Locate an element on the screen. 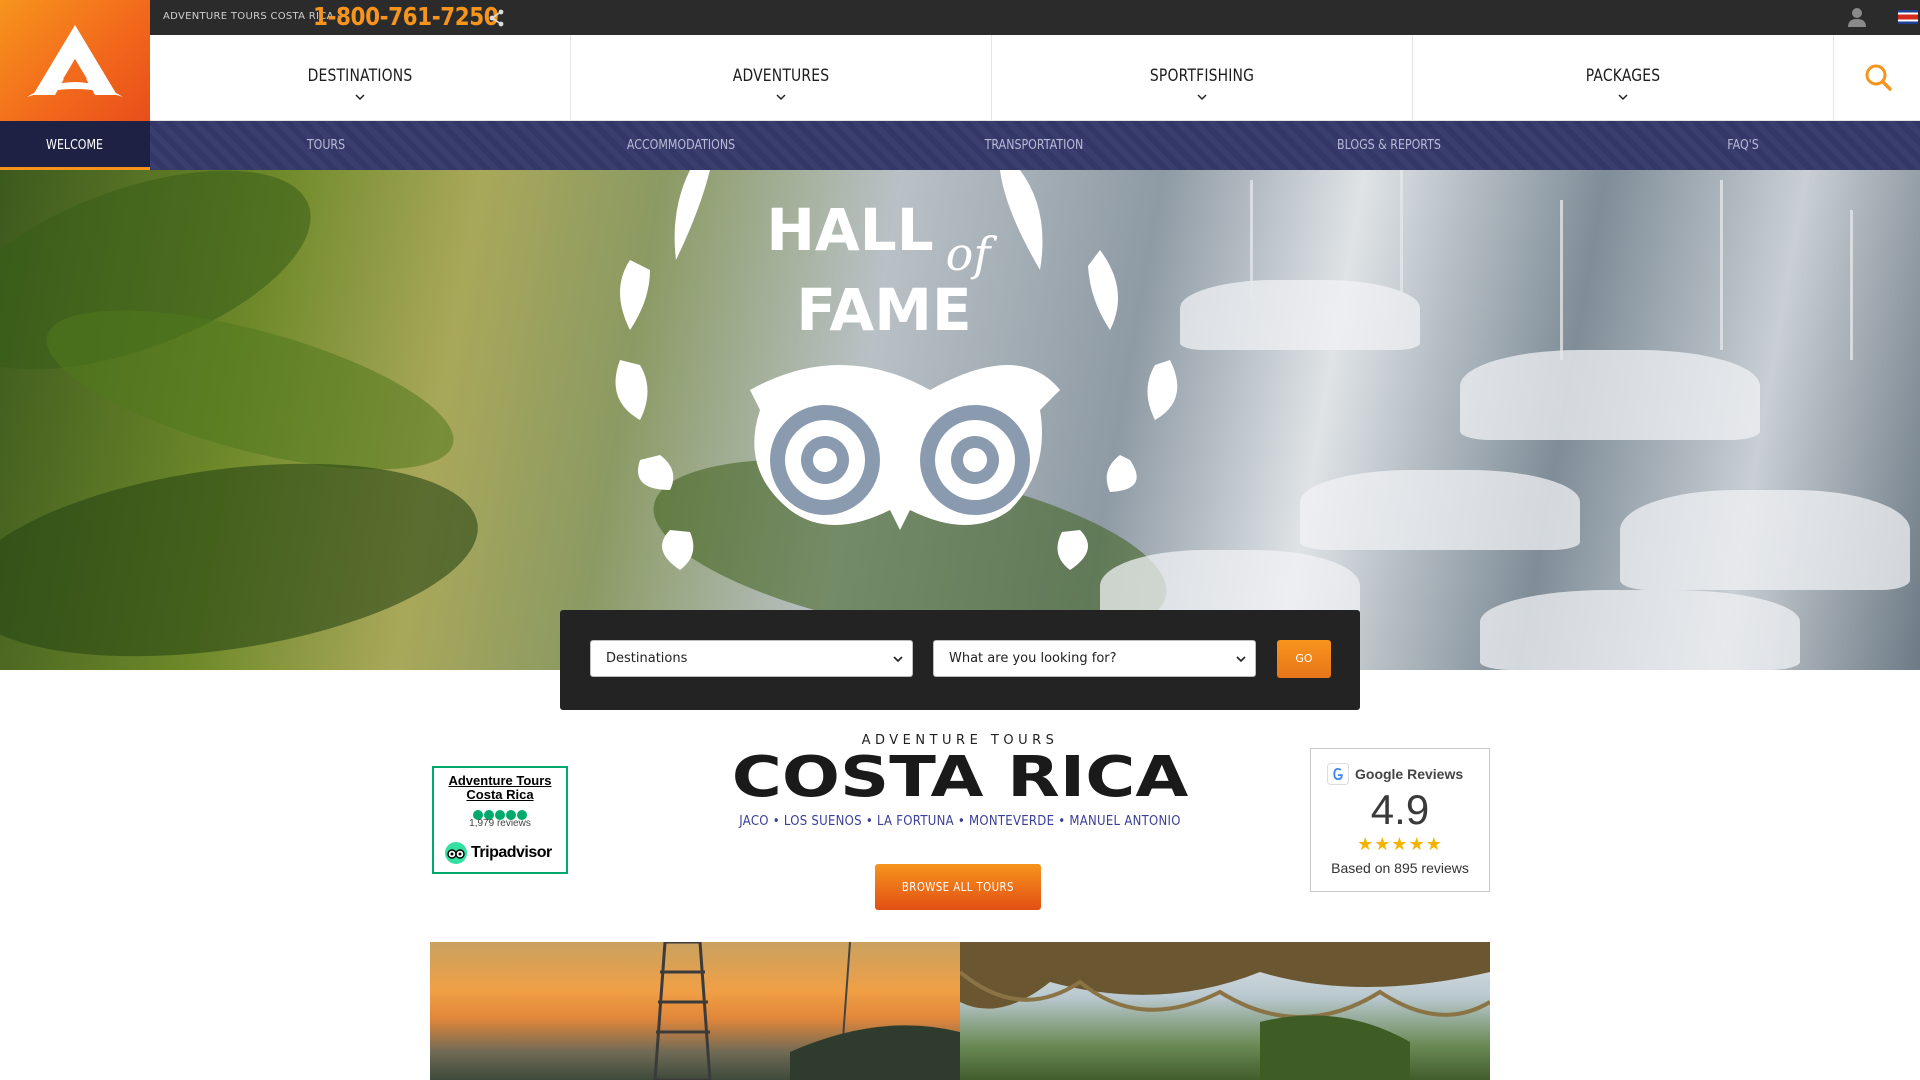 The width and height of the screenshot is (1920, 1080). browse-all-tours-button: BROWSE ALL TOURS is located at coordinates (958, 887).